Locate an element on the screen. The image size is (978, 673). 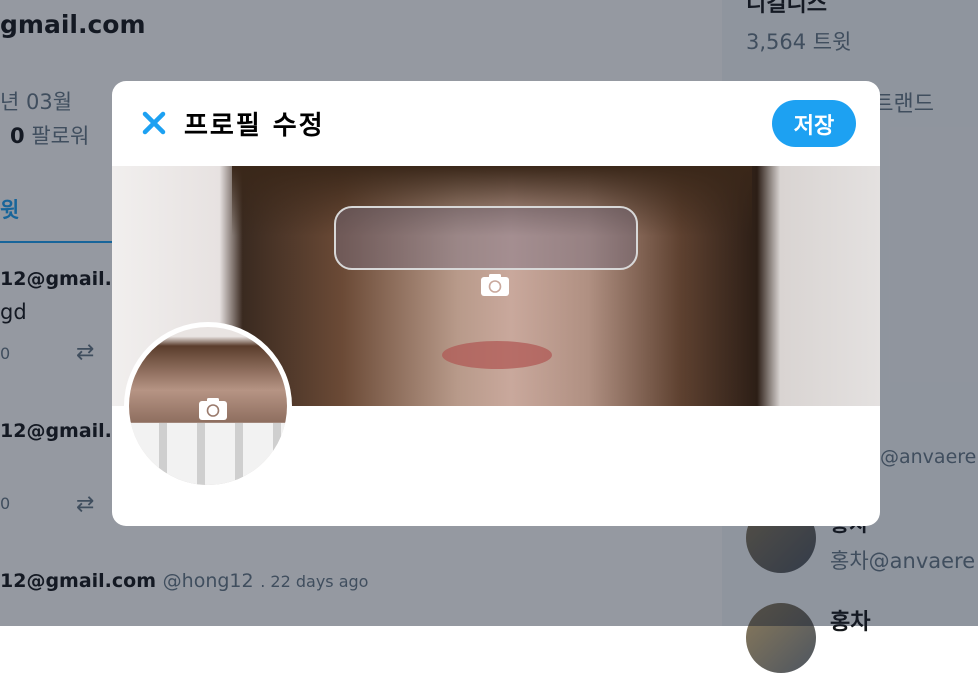
close-icon is located at coordinates (154, 123).